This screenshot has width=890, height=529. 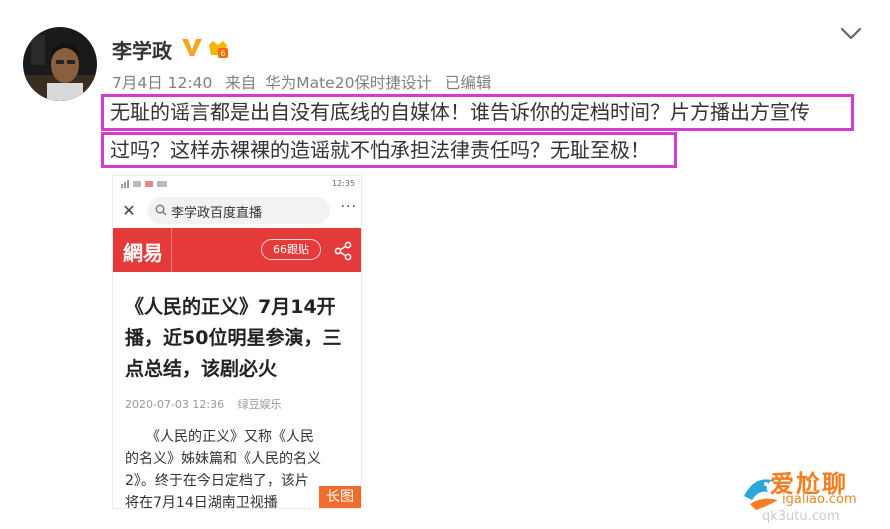 I want to click on article-body-line: 的名义》姊妹篇和《人民的名义, so click(x=223, y=459).